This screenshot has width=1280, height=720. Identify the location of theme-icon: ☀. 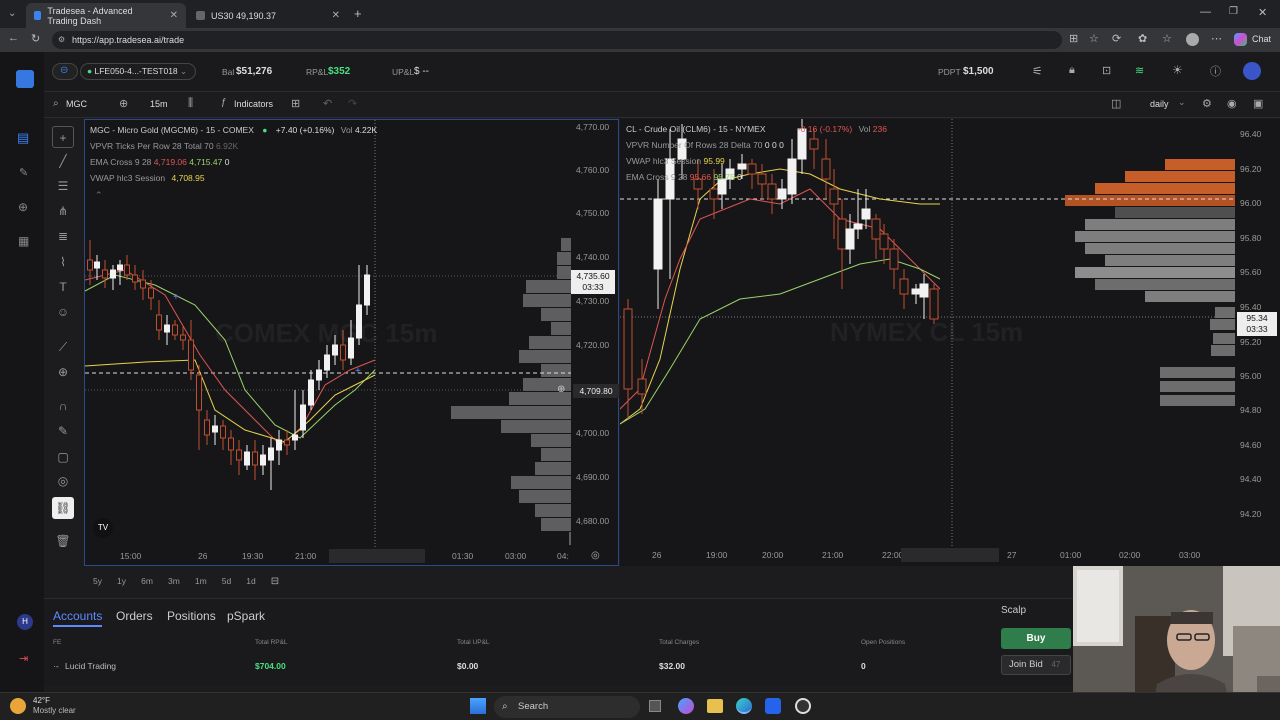
(1177, 70).